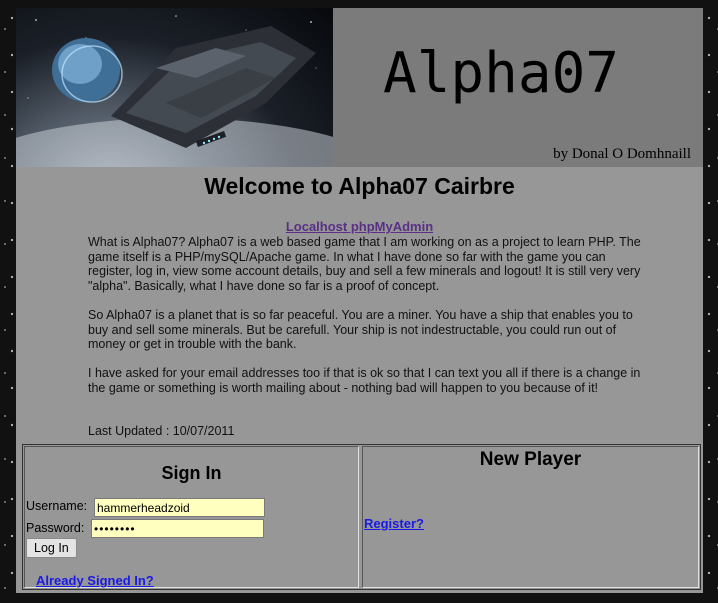 The image size is (718, 603). What do you see at coordinates (501, 73) in the screenshot?
I see `site-title: Alpha07` at bounding box center [501, 73].